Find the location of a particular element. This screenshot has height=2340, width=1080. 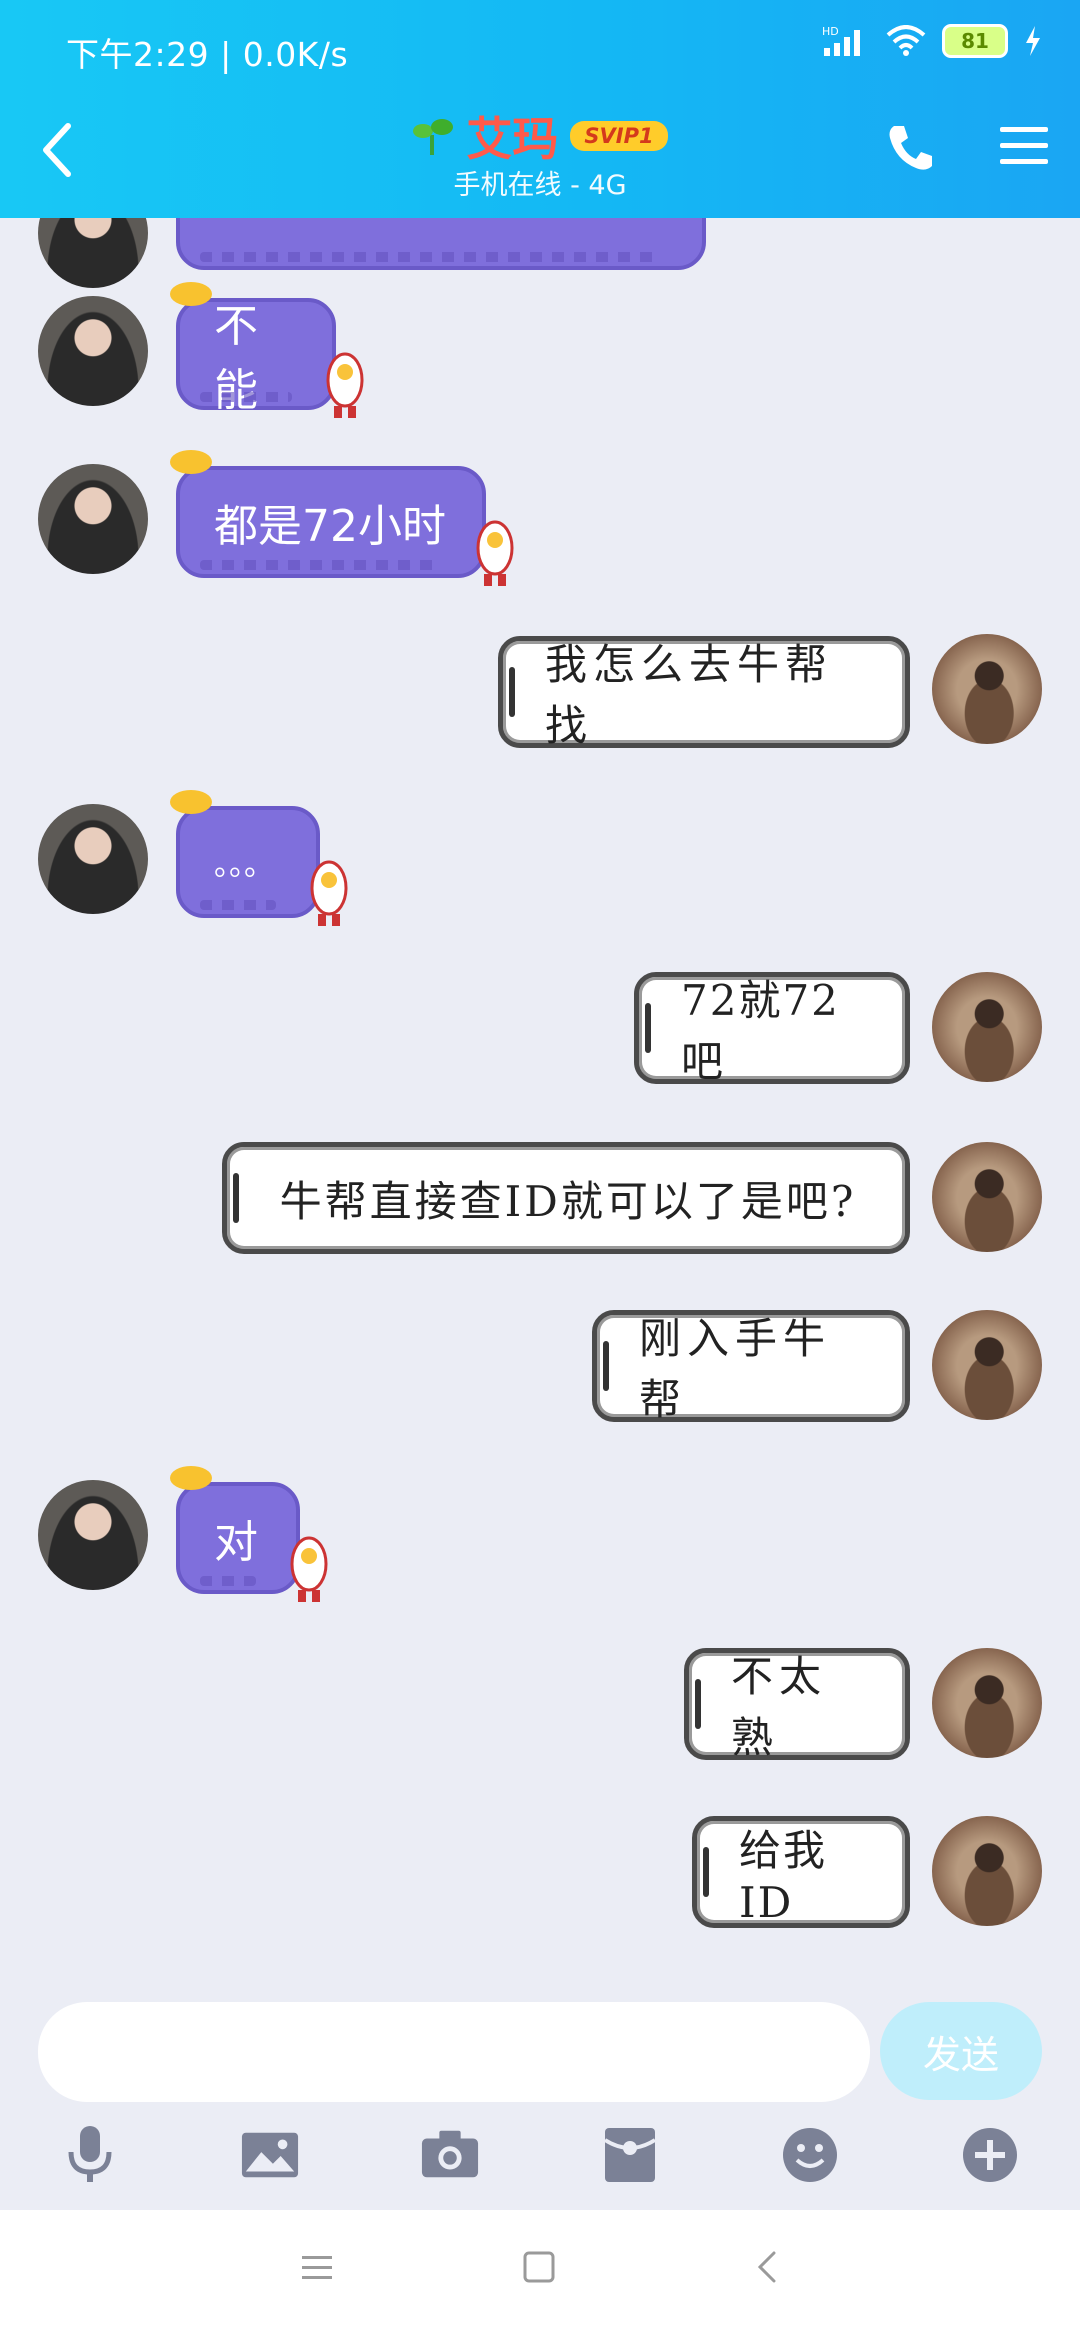

message-bubble: 都是72小时 is located at coordinates (342, 518).